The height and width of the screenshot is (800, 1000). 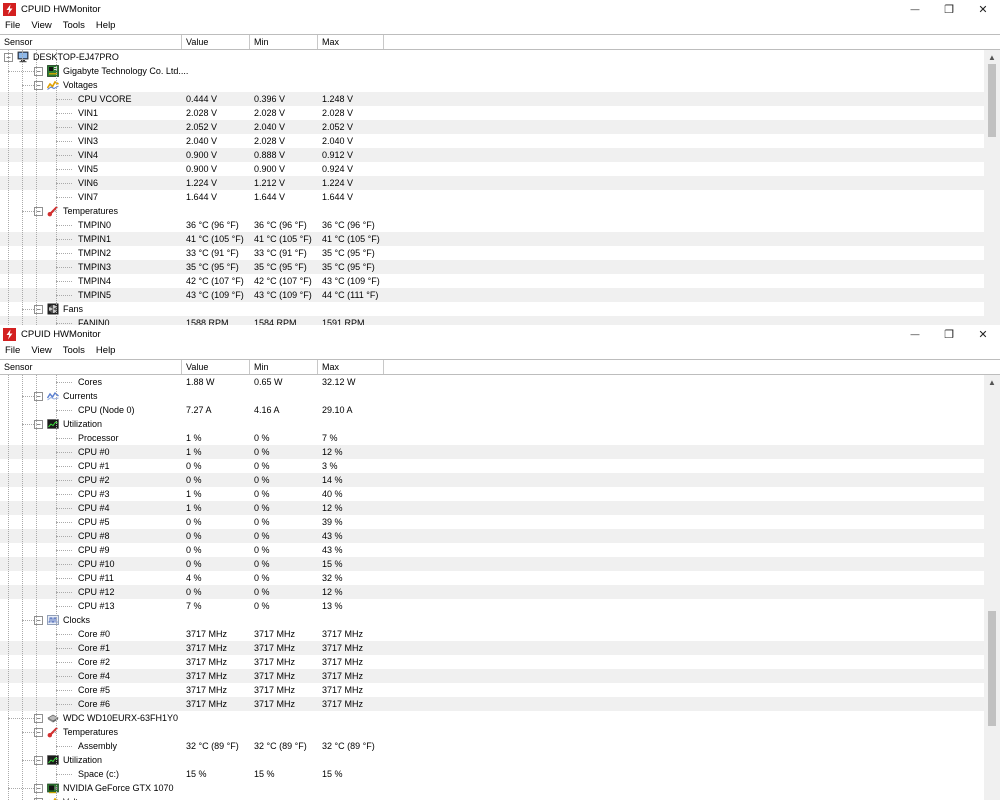 What do you see at coordinates (492, 536) in the screenshot?
I see `sensor-row: CPU #8 0 % 0 % 43 %` at bounding box center [492, 536].